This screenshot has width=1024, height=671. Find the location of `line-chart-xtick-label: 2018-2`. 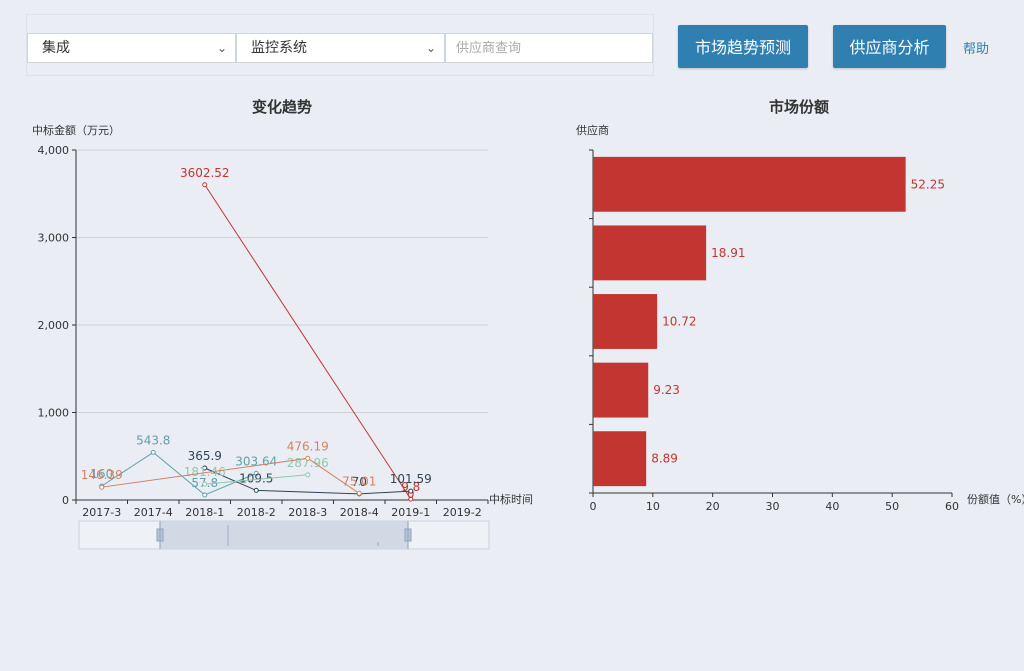

line-chart-xtick-label: 2018-2 is located at coordinates (256, 512).